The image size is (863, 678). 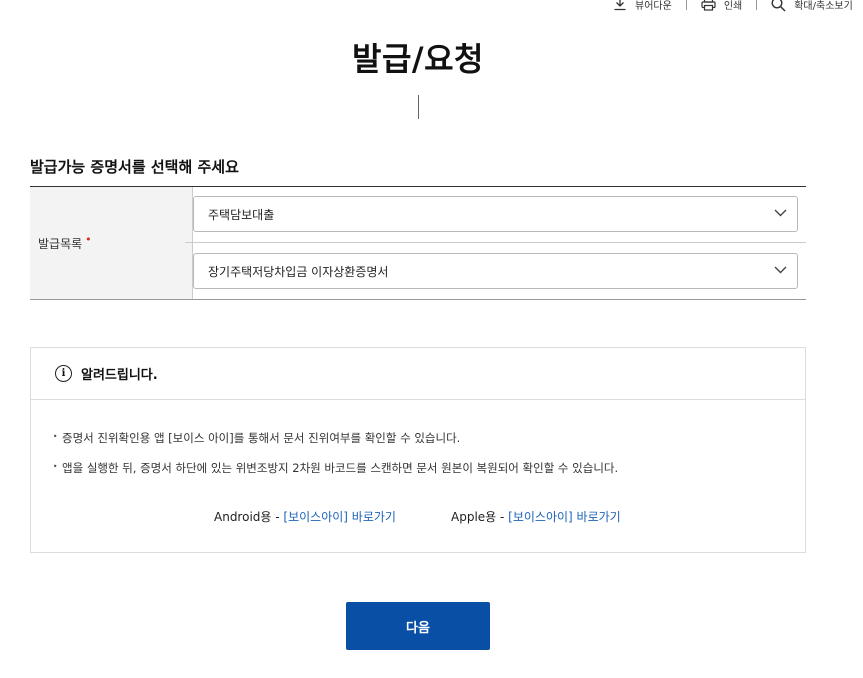 I want to click on download-icon, so click(x=620, y=5).